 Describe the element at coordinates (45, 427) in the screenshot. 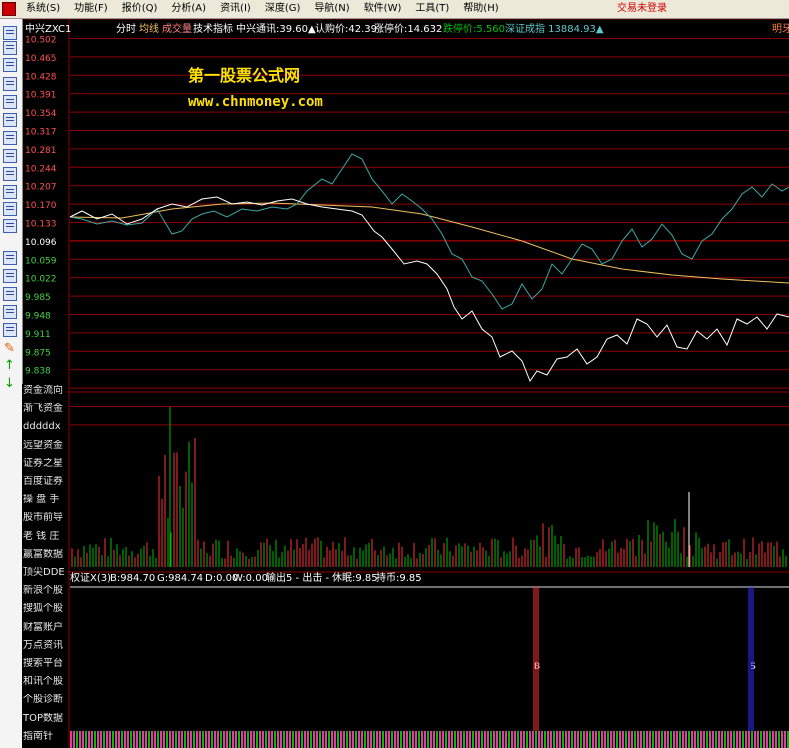

I see `nav-link-2: dddddx` at that location.